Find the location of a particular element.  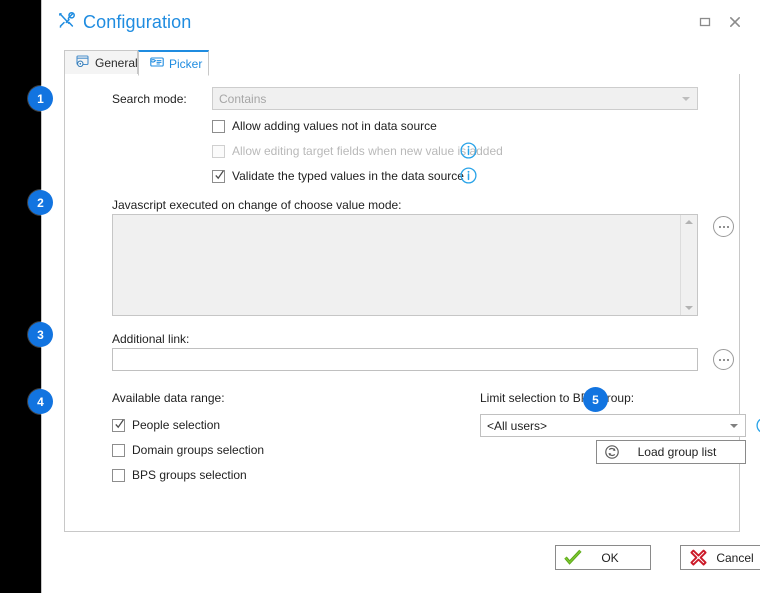

bps-group-combo: <All users> is located at coordinates (613, 425).